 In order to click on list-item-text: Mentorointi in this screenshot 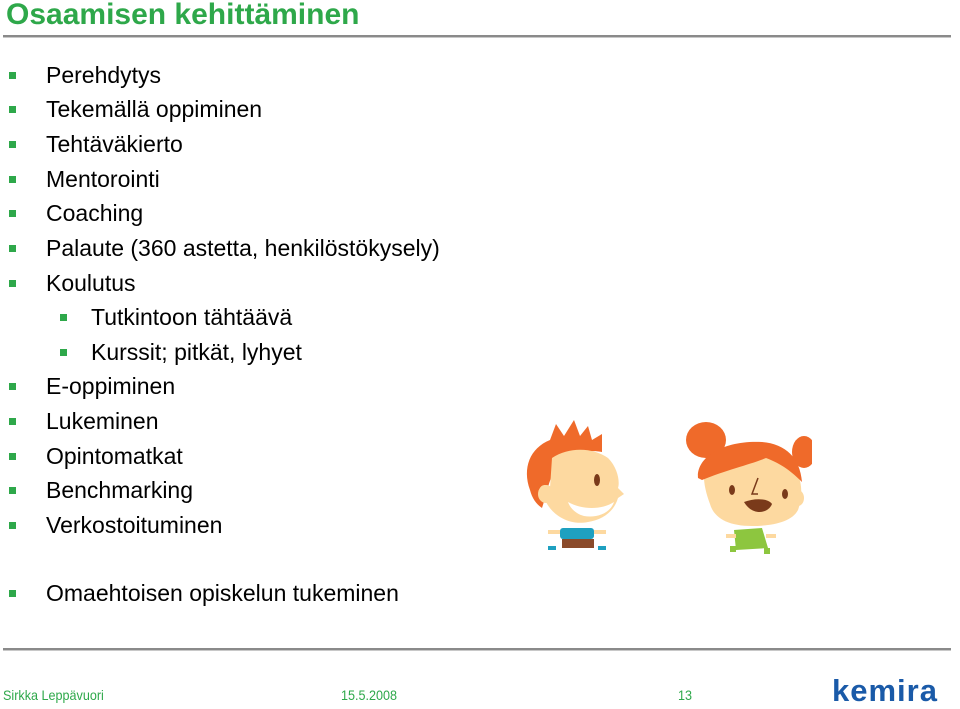, I will do `click(103, 179)`.